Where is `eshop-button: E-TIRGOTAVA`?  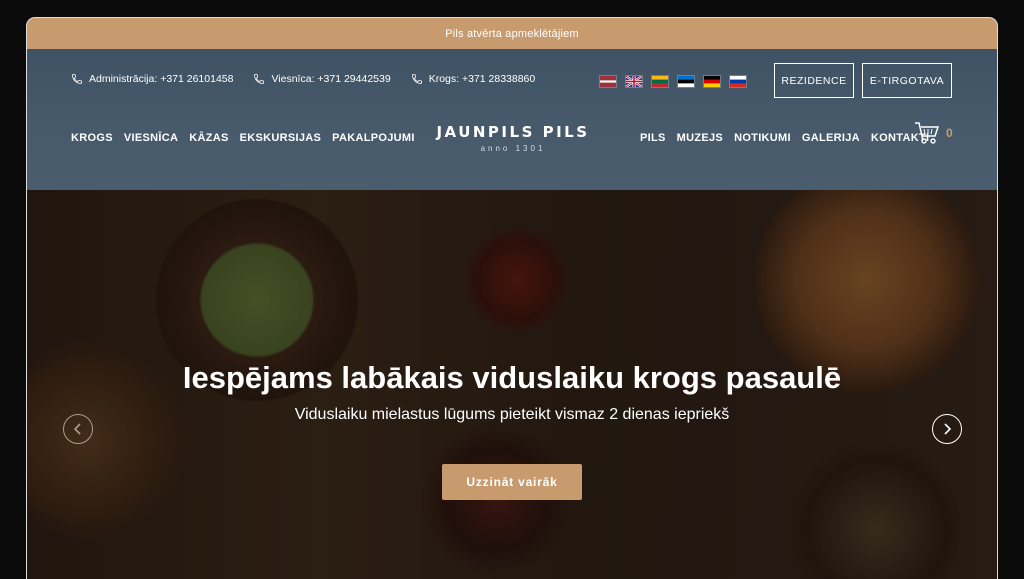
eshop-button: E-TIRGOTAVA is located at coordinates (907, 80).